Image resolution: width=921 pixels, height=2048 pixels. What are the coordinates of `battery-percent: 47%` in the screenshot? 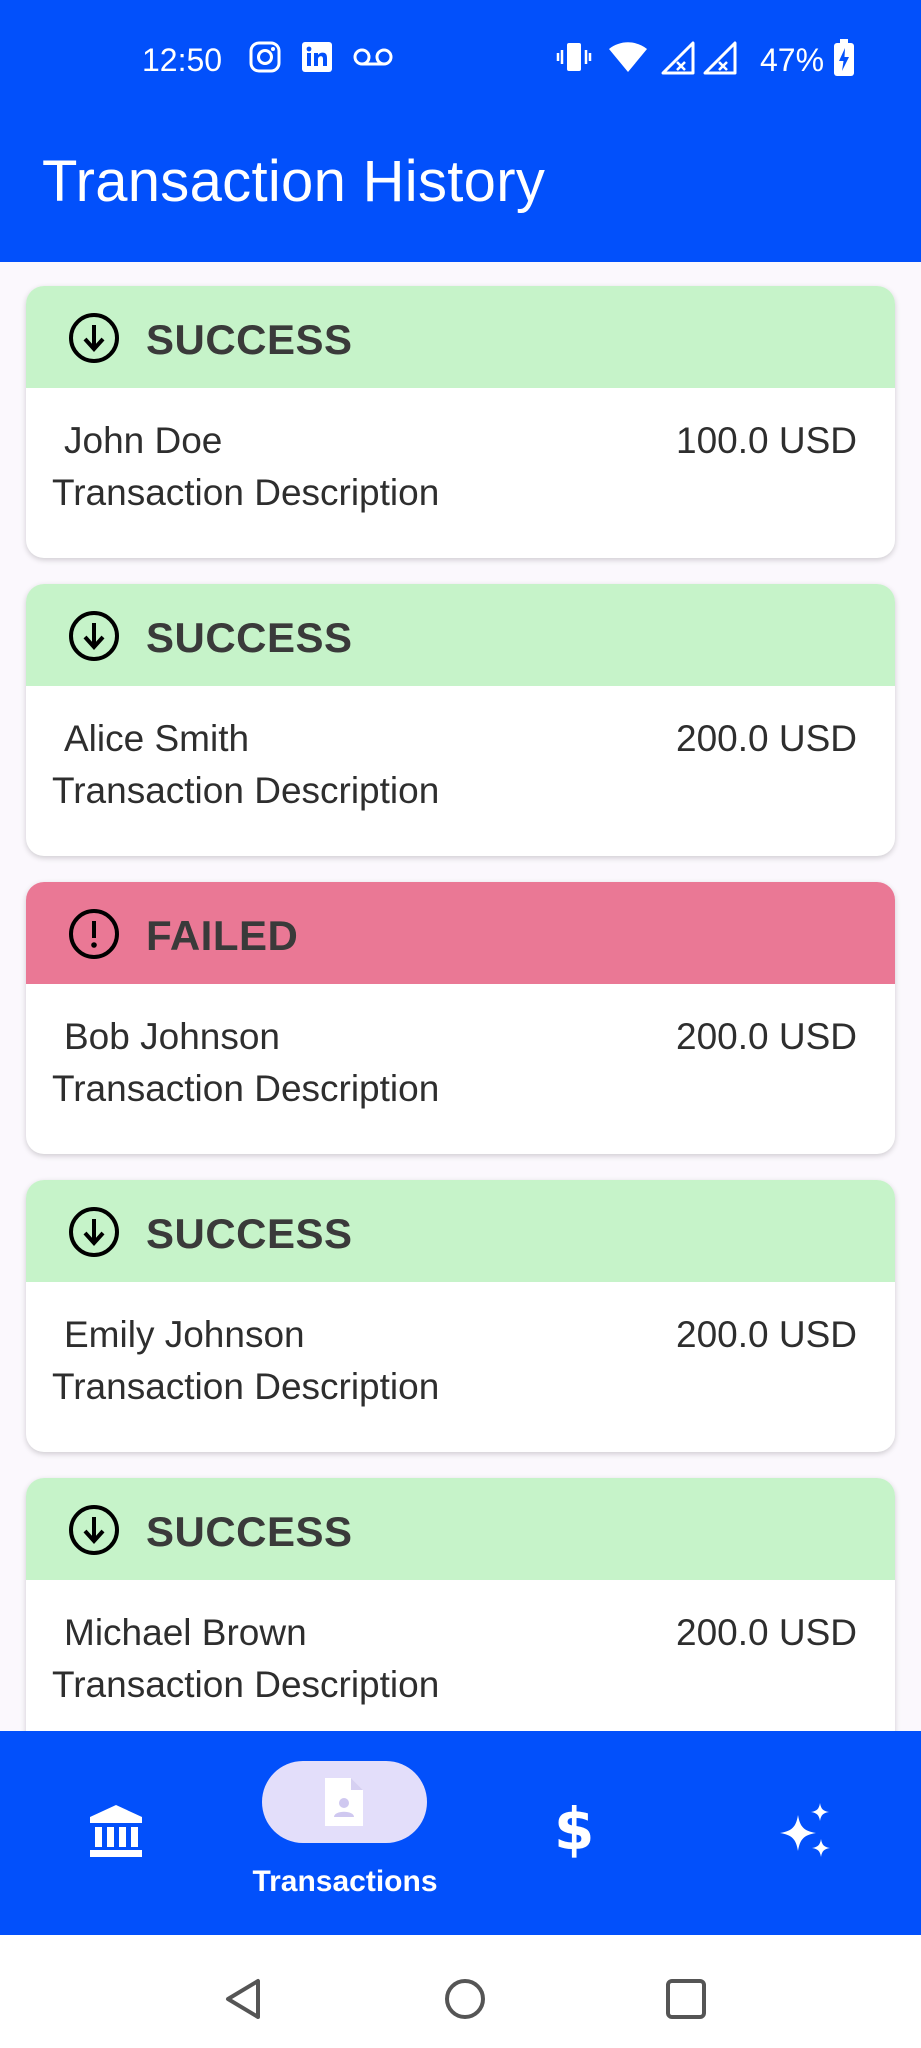 It's located at (792, 60).